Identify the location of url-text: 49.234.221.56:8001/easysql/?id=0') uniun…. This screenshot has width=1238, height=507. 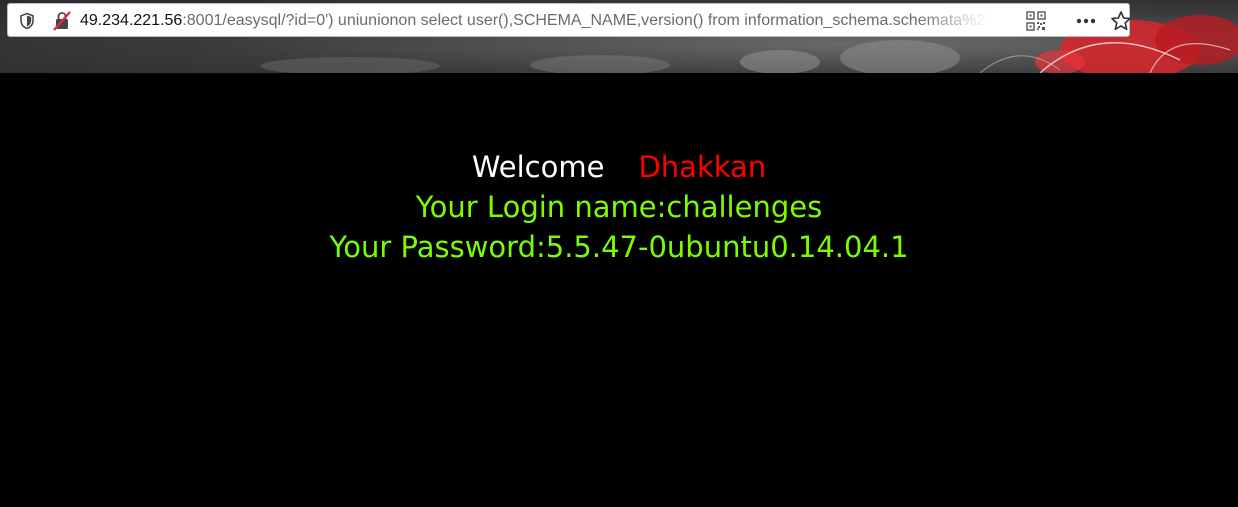
(535, 21).